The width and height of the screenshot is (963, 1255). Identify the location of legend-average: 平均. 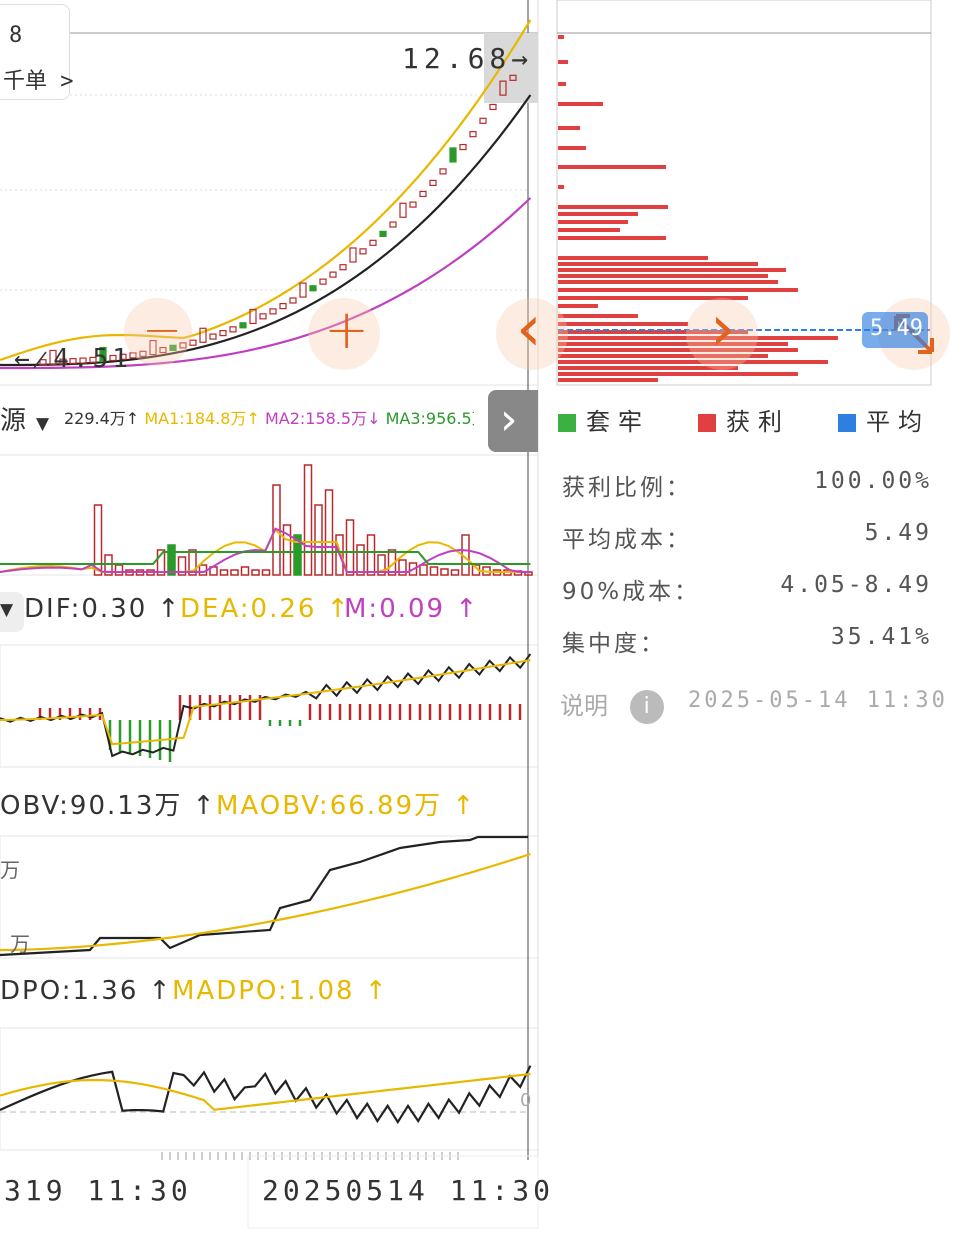
(884, 419).